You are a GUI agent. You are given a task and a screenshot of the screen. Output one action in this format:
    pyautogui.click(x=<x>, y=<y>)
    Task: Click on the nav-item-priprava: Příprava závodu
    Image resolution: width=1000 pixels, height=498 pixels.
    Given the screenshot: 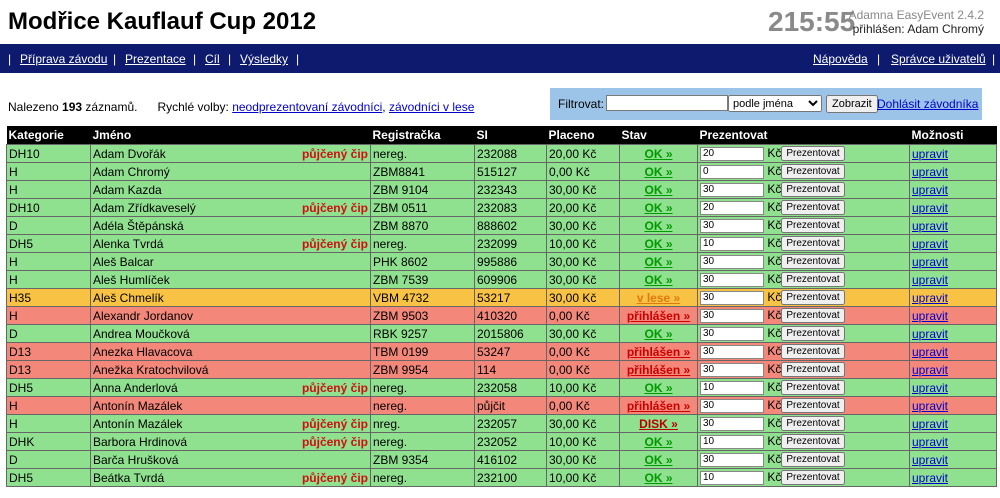 What is the action you would take?
    pyautogui.click(x=63, y=59)
    